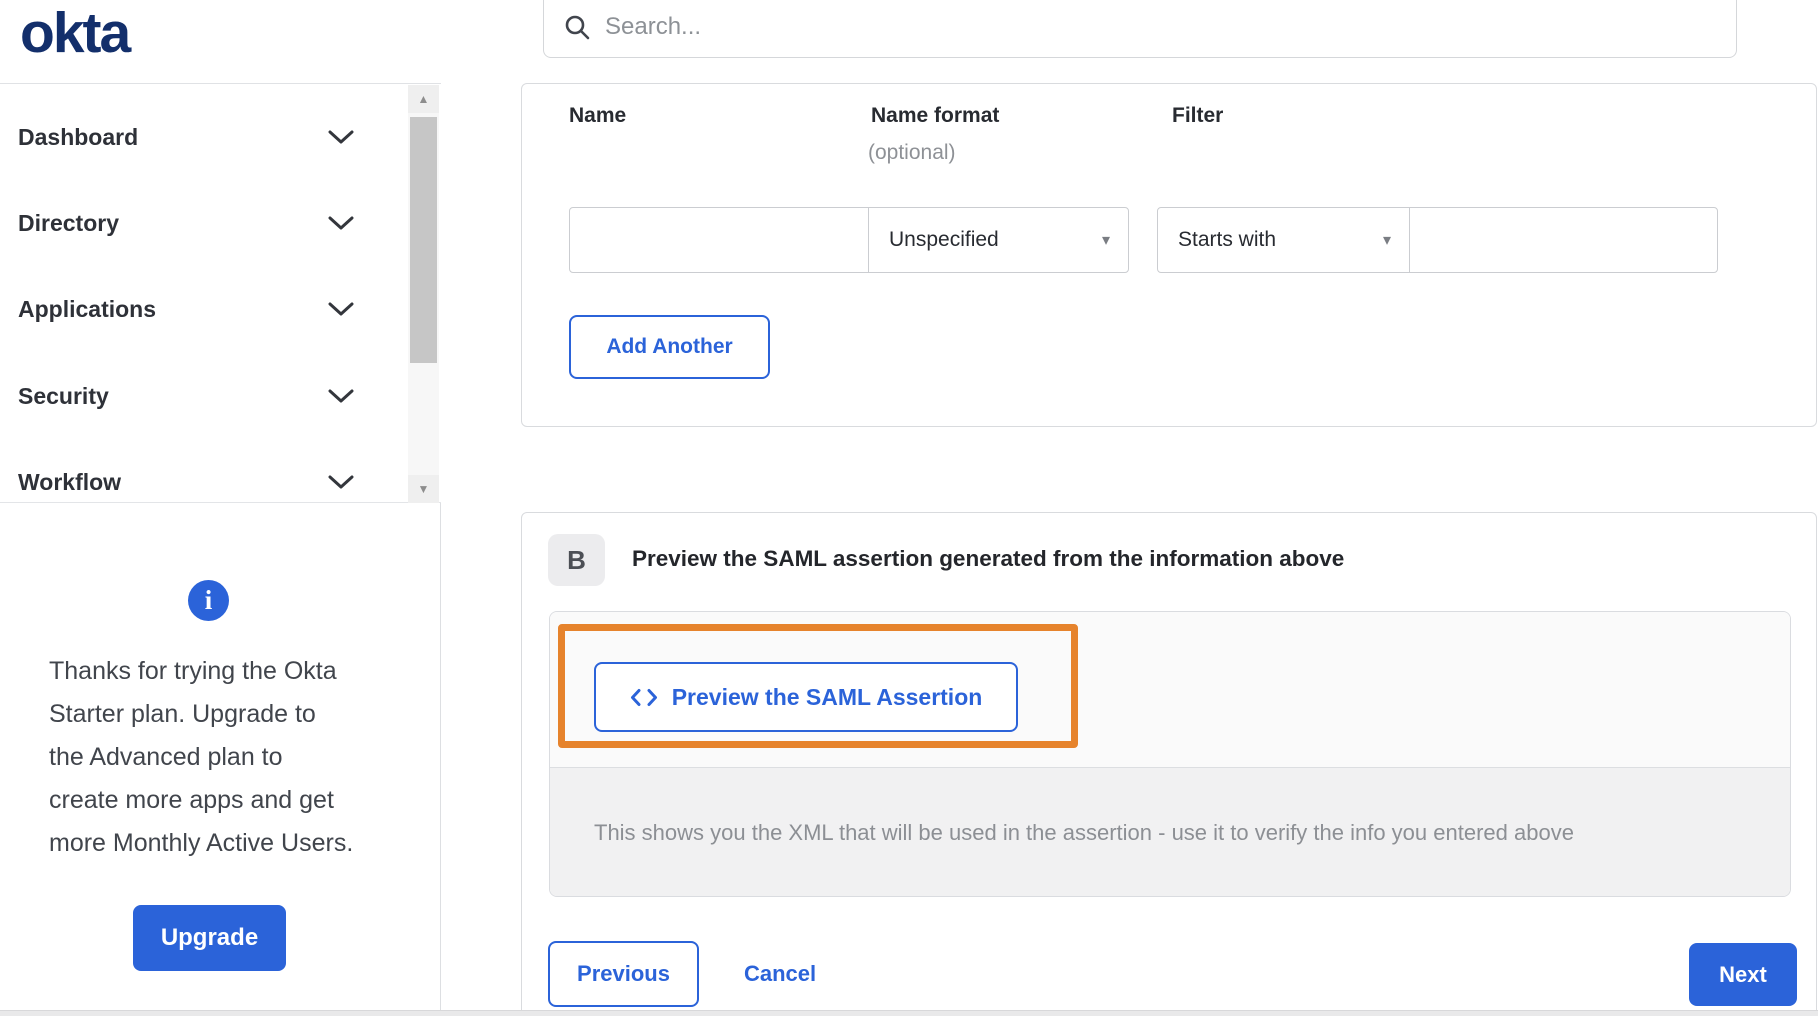 The width and height of the screenshot is (1818, 1016). What do you see at coordinates (193, 671) in the screenshot?
I see `upsell-line: Thanks for trying the Okta` at bounding box center [193, 671].